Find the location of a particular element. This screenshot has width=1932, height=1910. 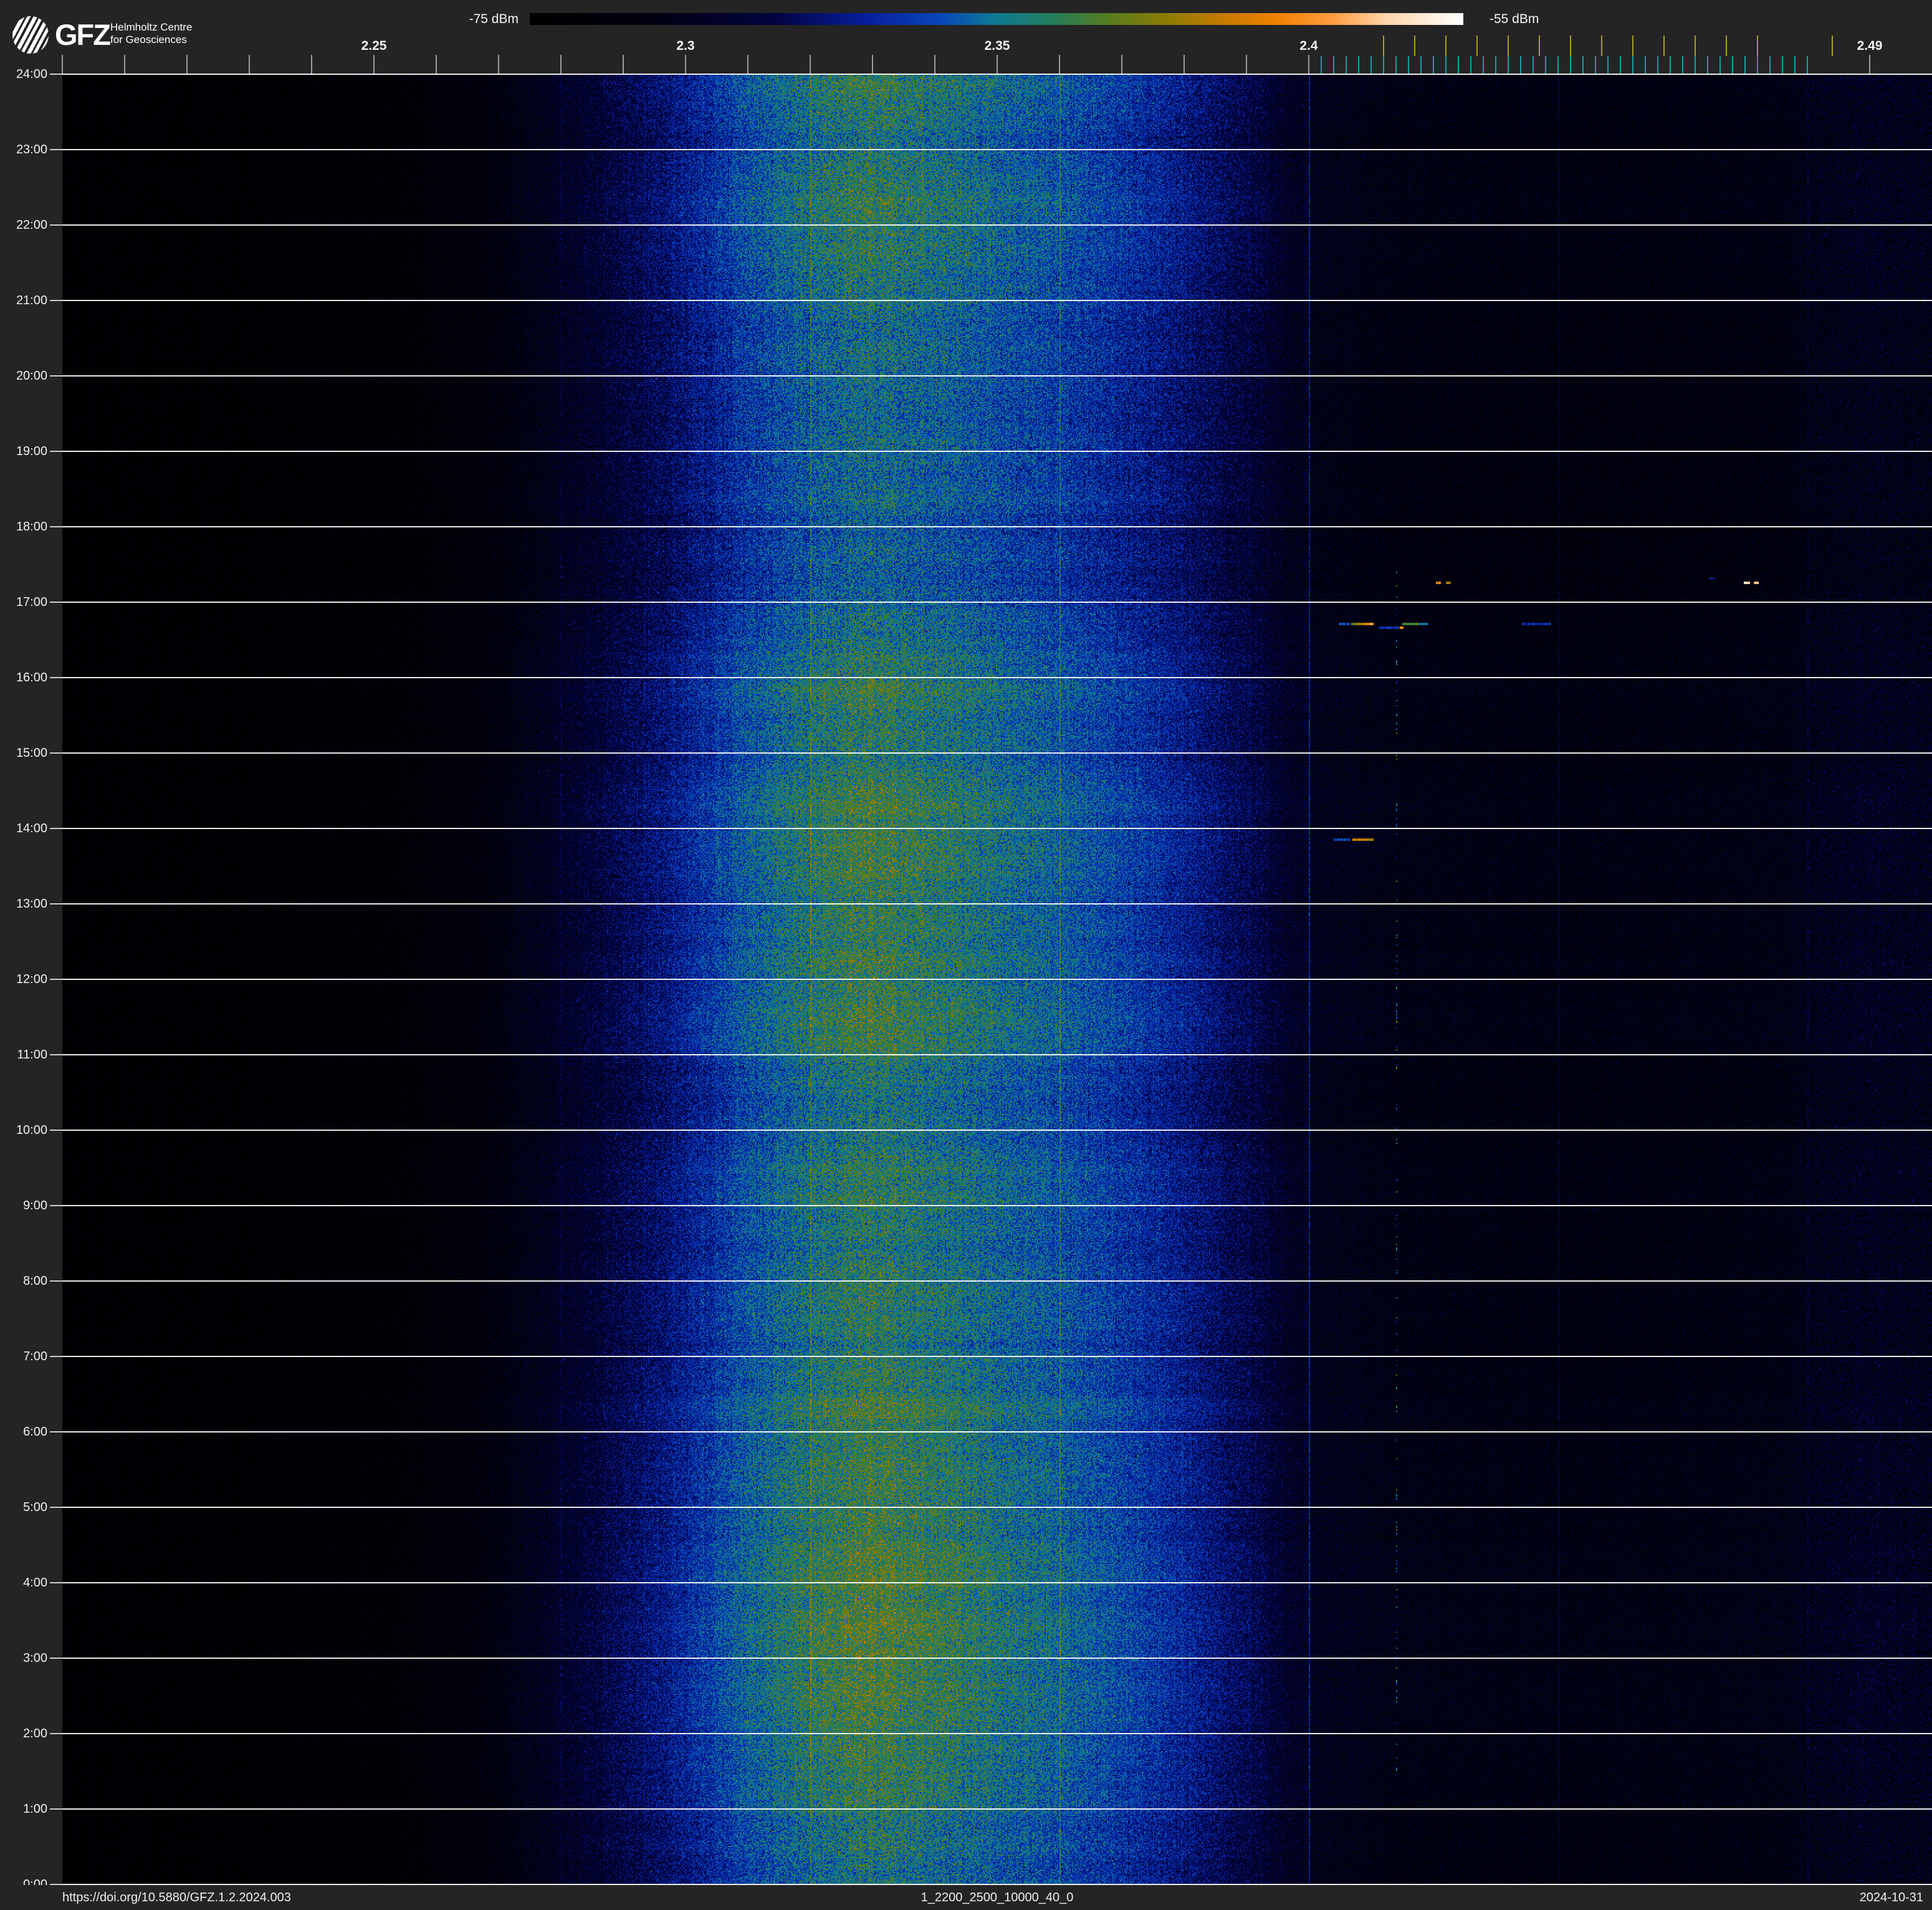

hour-label: 12:00 is located at coordinates (31, 979).